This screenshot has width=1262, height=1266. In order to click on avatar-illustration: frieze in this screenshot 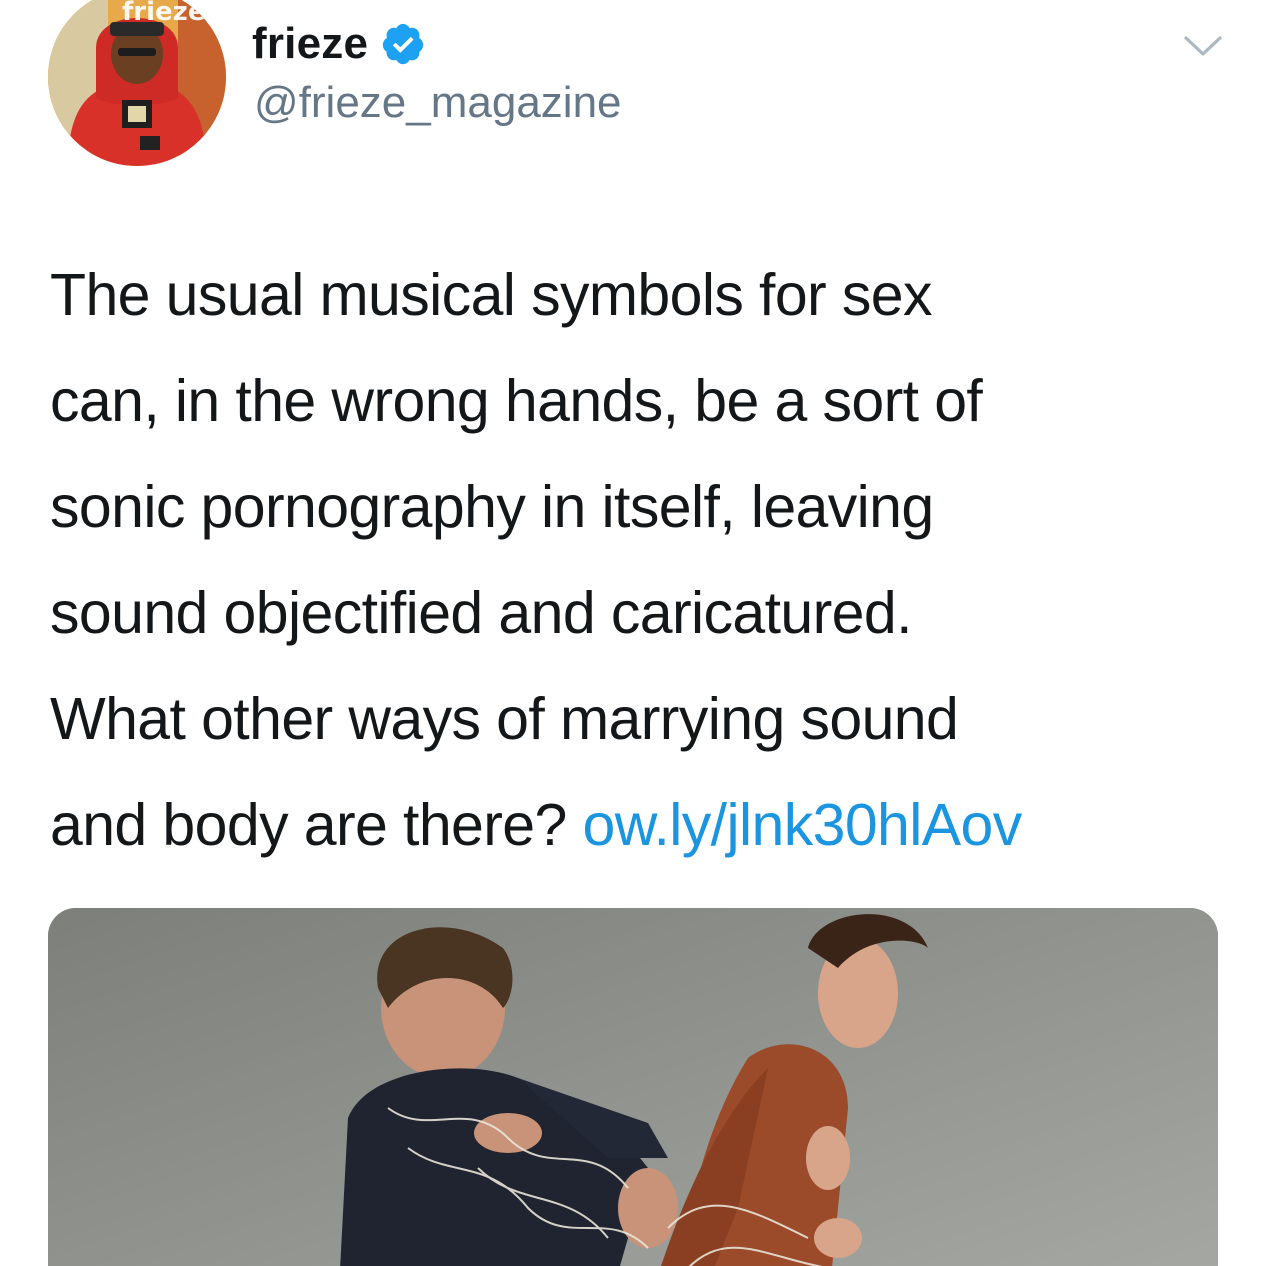, I will do `click(137, 83)`.